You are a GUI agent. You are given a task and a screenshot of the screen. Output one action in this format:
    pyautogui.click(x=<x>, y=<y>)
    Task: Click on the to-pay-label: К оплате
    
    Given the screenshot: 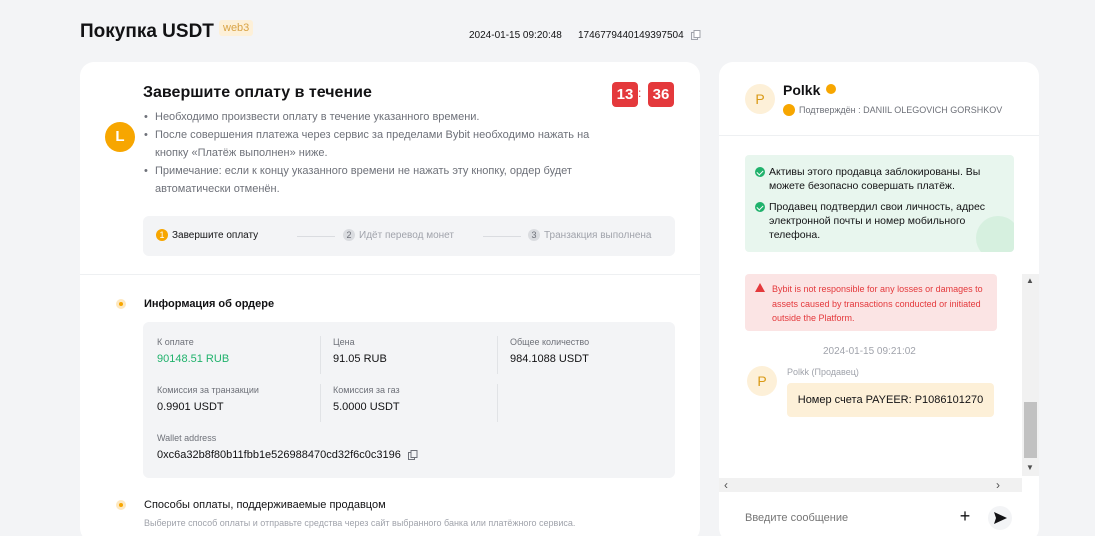 What is the action you would take?
    pyautogui.click(x=175, y=342)
    